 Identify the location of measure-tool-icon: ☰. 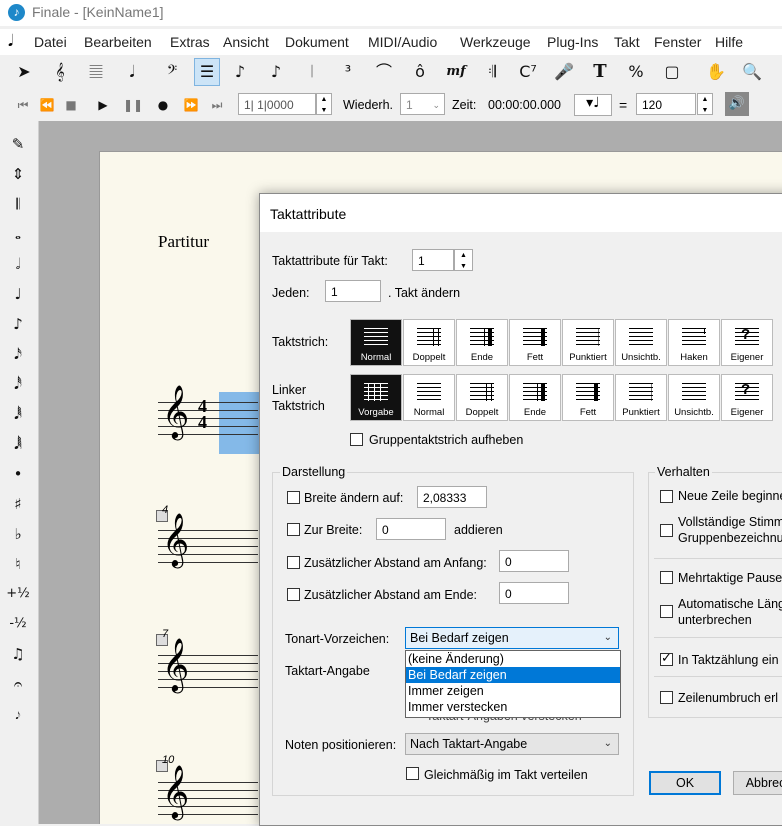
(207, 72).